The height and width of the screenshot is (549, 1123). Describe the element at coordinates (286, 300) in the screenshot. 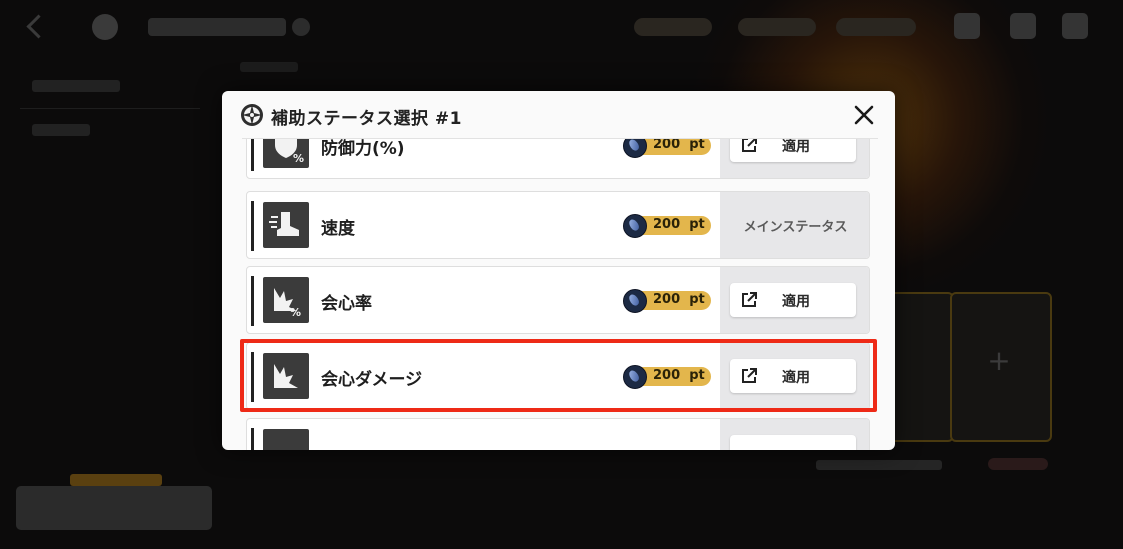

I see `crit-rate-icon: %` at that location.